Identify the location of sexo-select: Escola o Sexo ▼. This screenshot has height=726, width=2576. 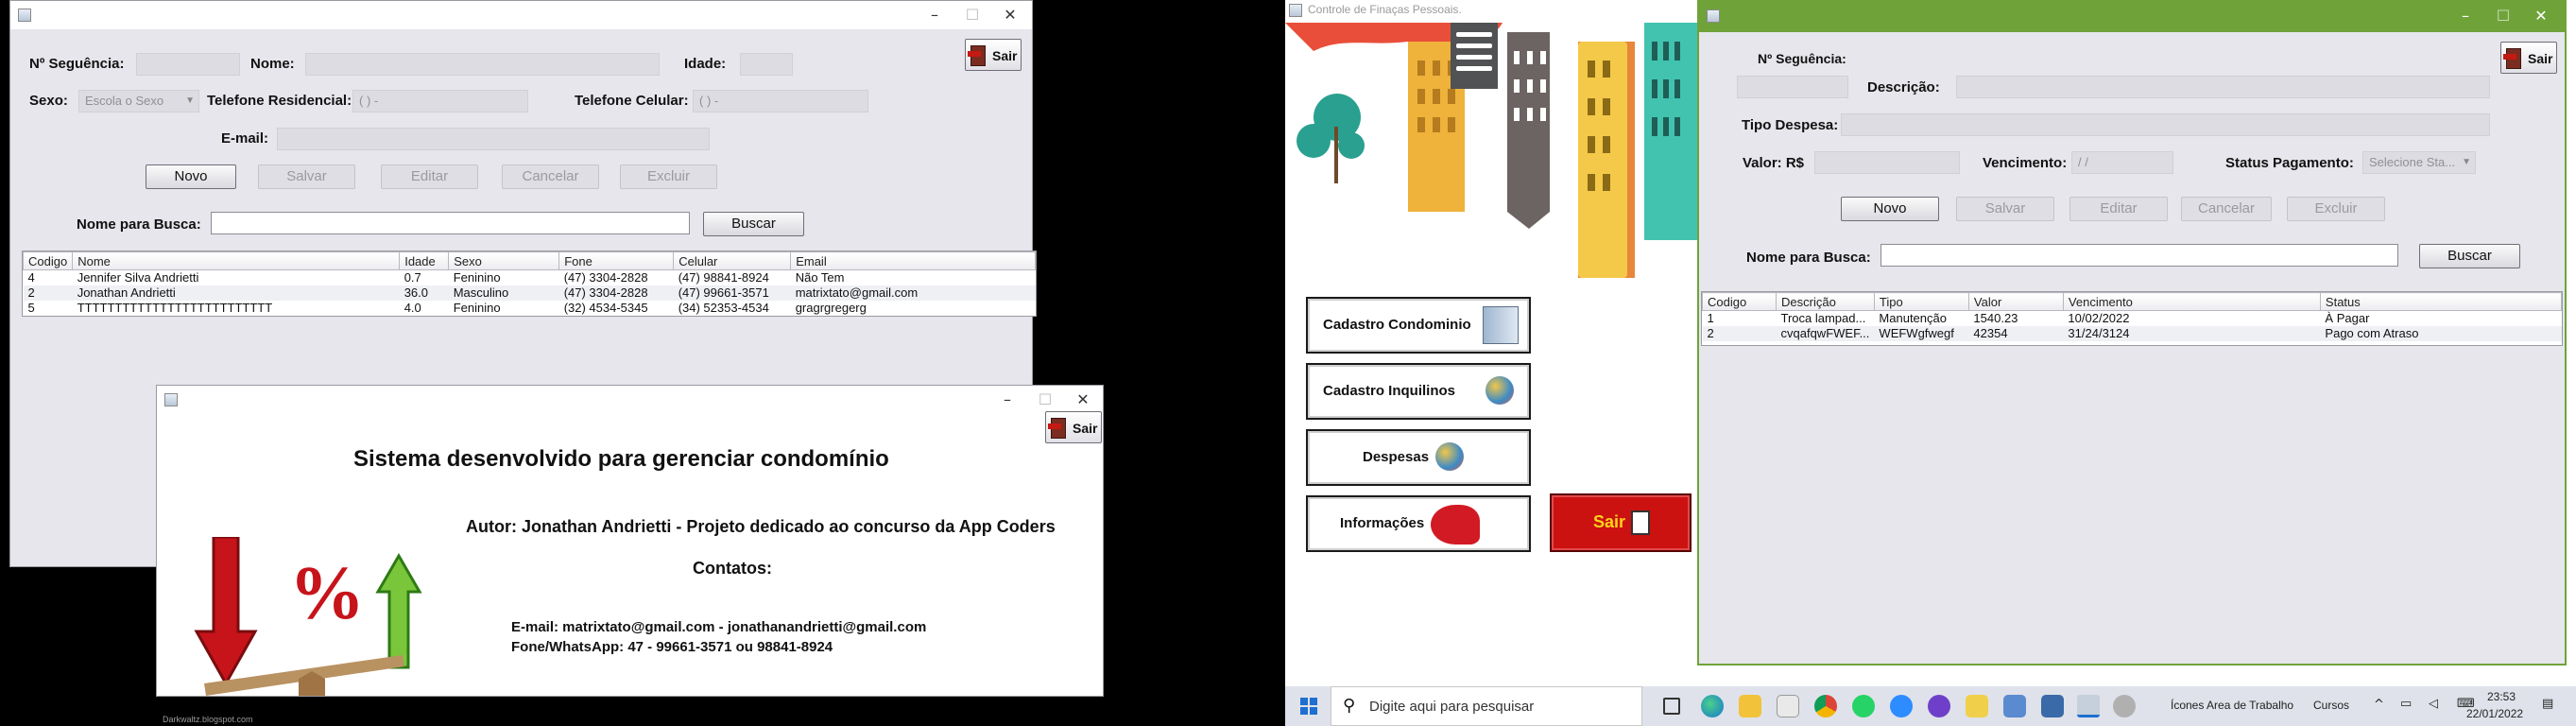
(138, 101).